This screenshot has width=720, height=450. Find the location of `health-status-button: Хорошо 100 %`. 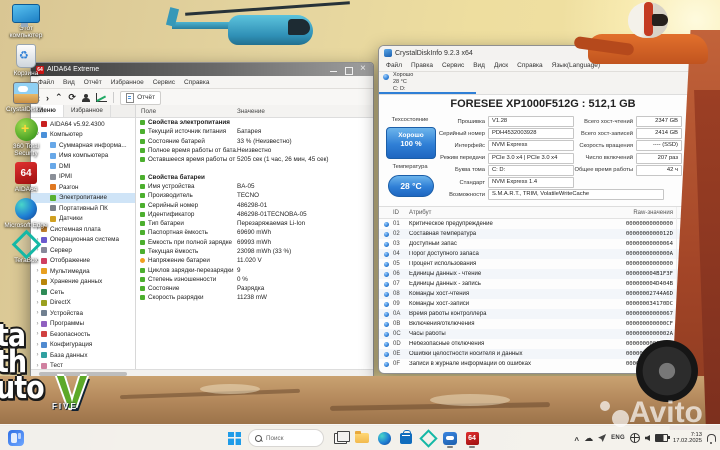

health-status-button: Хорошо 100 % is located at coordinates (411, 143).